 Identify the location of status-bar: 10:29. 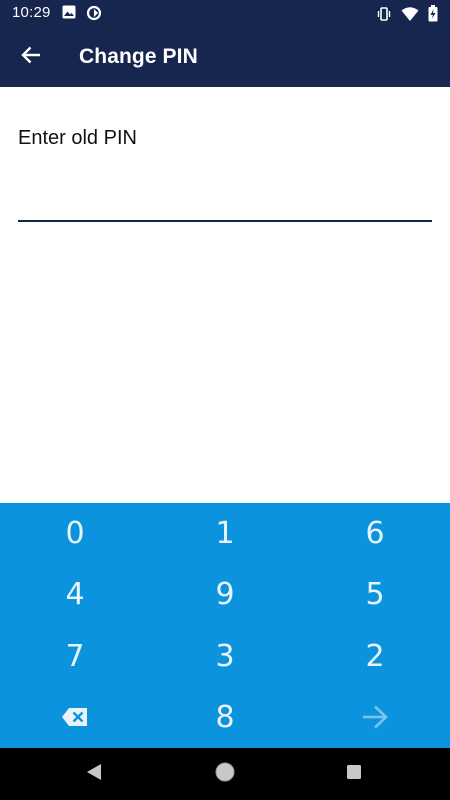
(225, 13).